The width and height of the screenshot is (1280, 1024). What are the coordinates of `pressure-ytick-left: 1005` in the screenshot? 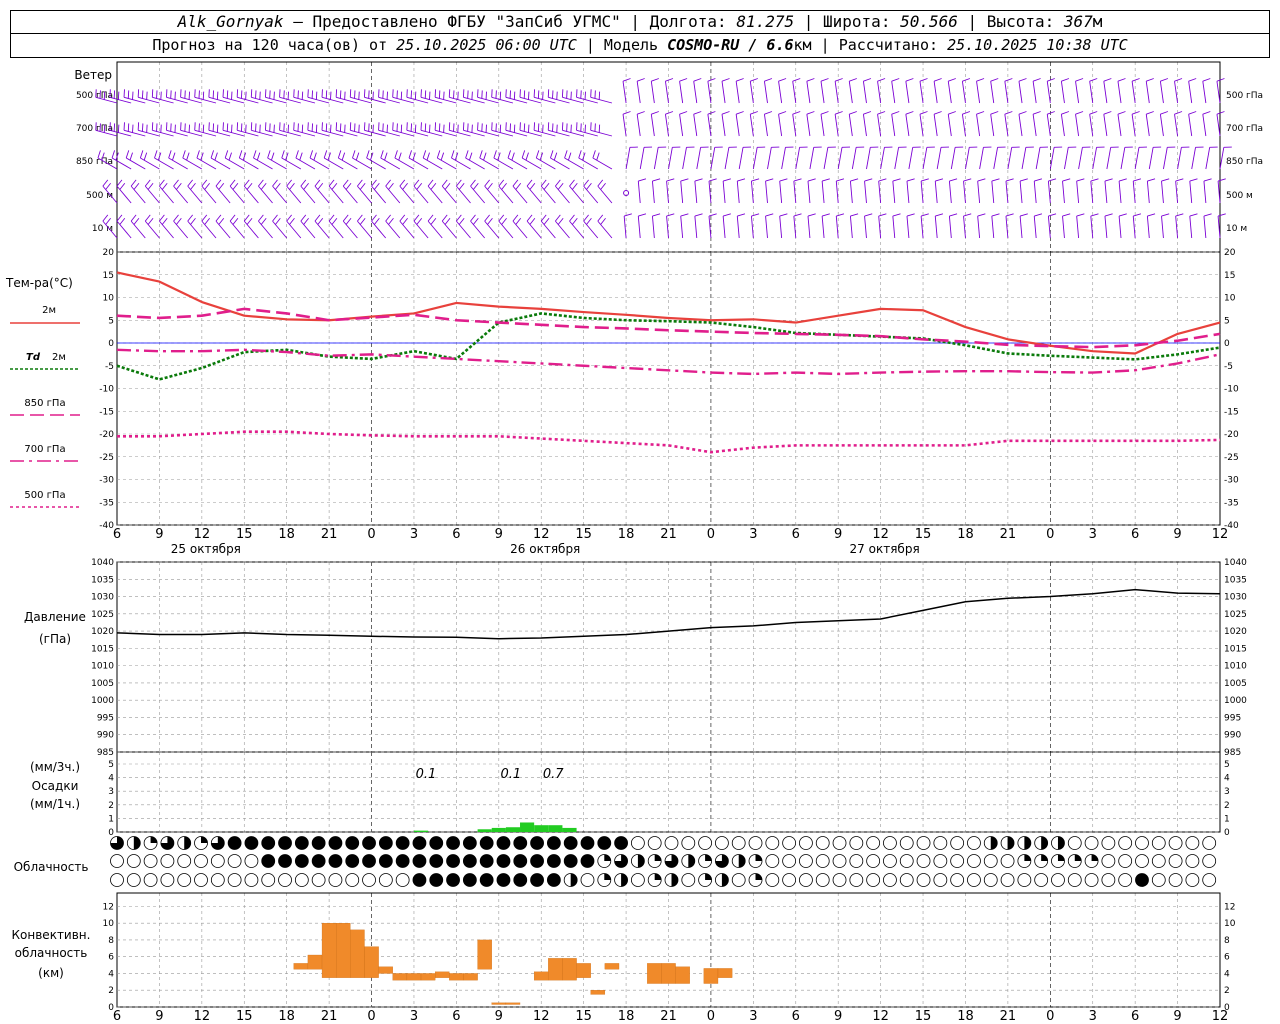 It's located at (102, 684).